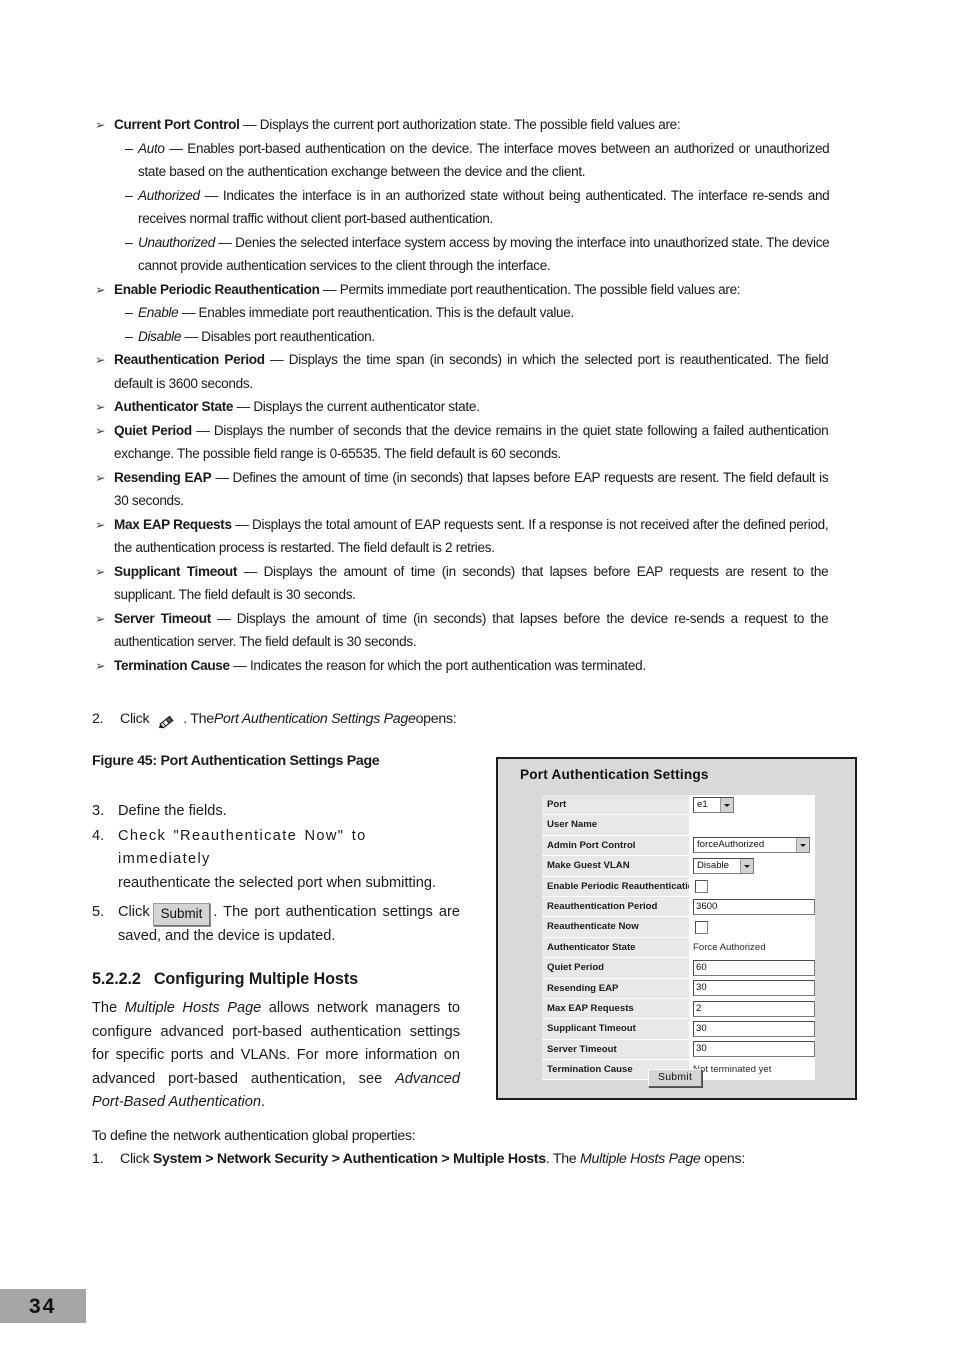 The image size is (954, 1360). What do you see at coordinates (615, 947) in the screenshot?
I see `field-label: Authenticator State` at bounding box center [615, 947].